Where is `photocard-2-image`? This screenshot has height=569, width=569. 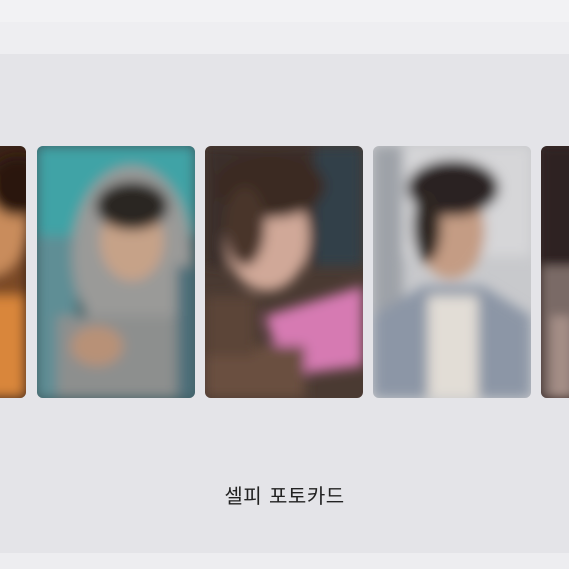
photocard-2-image is located at coordinates (116, 272).